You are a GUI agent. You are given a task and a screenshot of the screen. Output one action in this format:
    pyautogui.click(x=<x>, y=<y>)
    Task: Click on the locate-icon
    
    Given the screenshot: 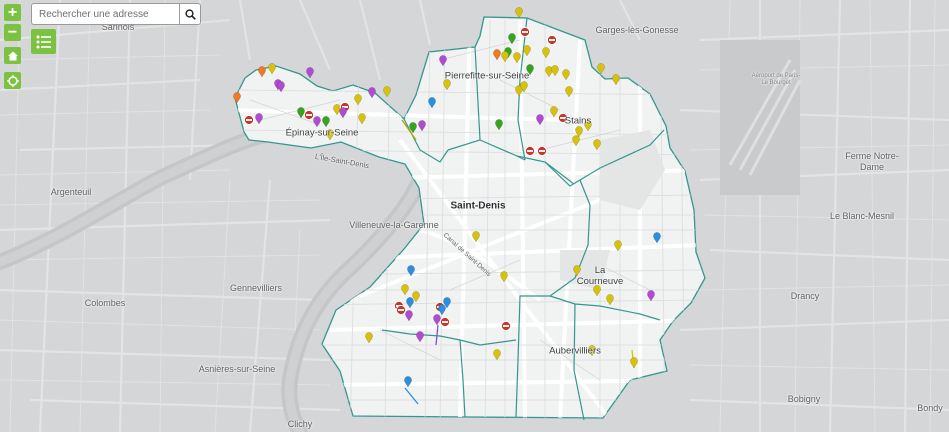 What is the action you would take?
    pyautogui.click(x=12, y=80)
    